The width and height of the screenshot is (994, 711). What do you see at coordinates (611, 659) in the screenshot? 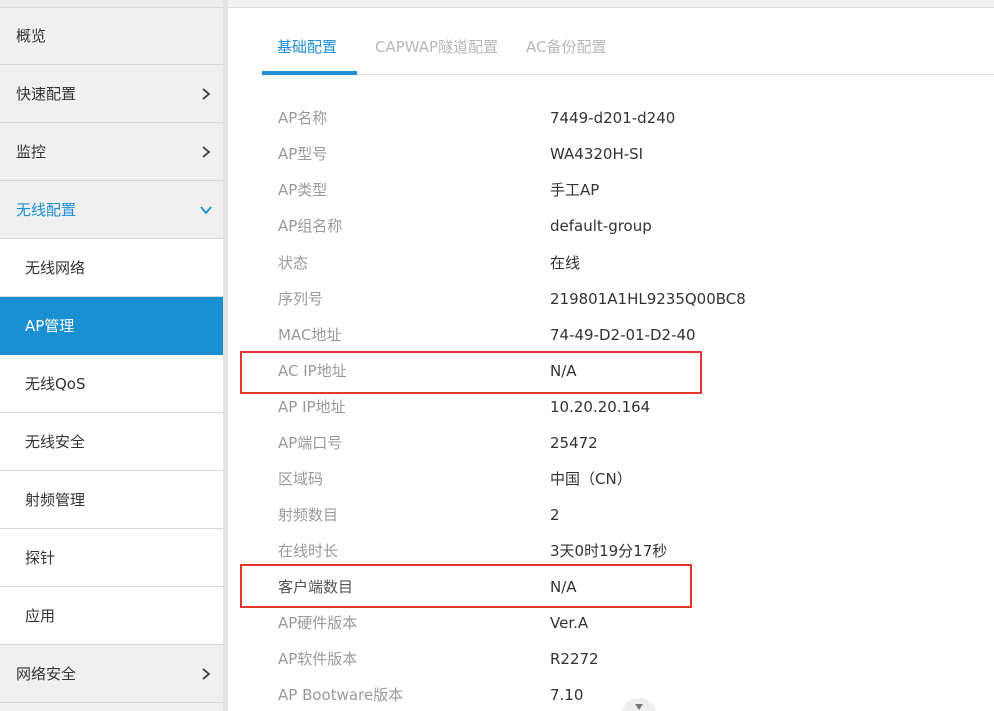
I see `detail-row-software-version: AP软件版本 R2272` at bounding box center [611, 659].